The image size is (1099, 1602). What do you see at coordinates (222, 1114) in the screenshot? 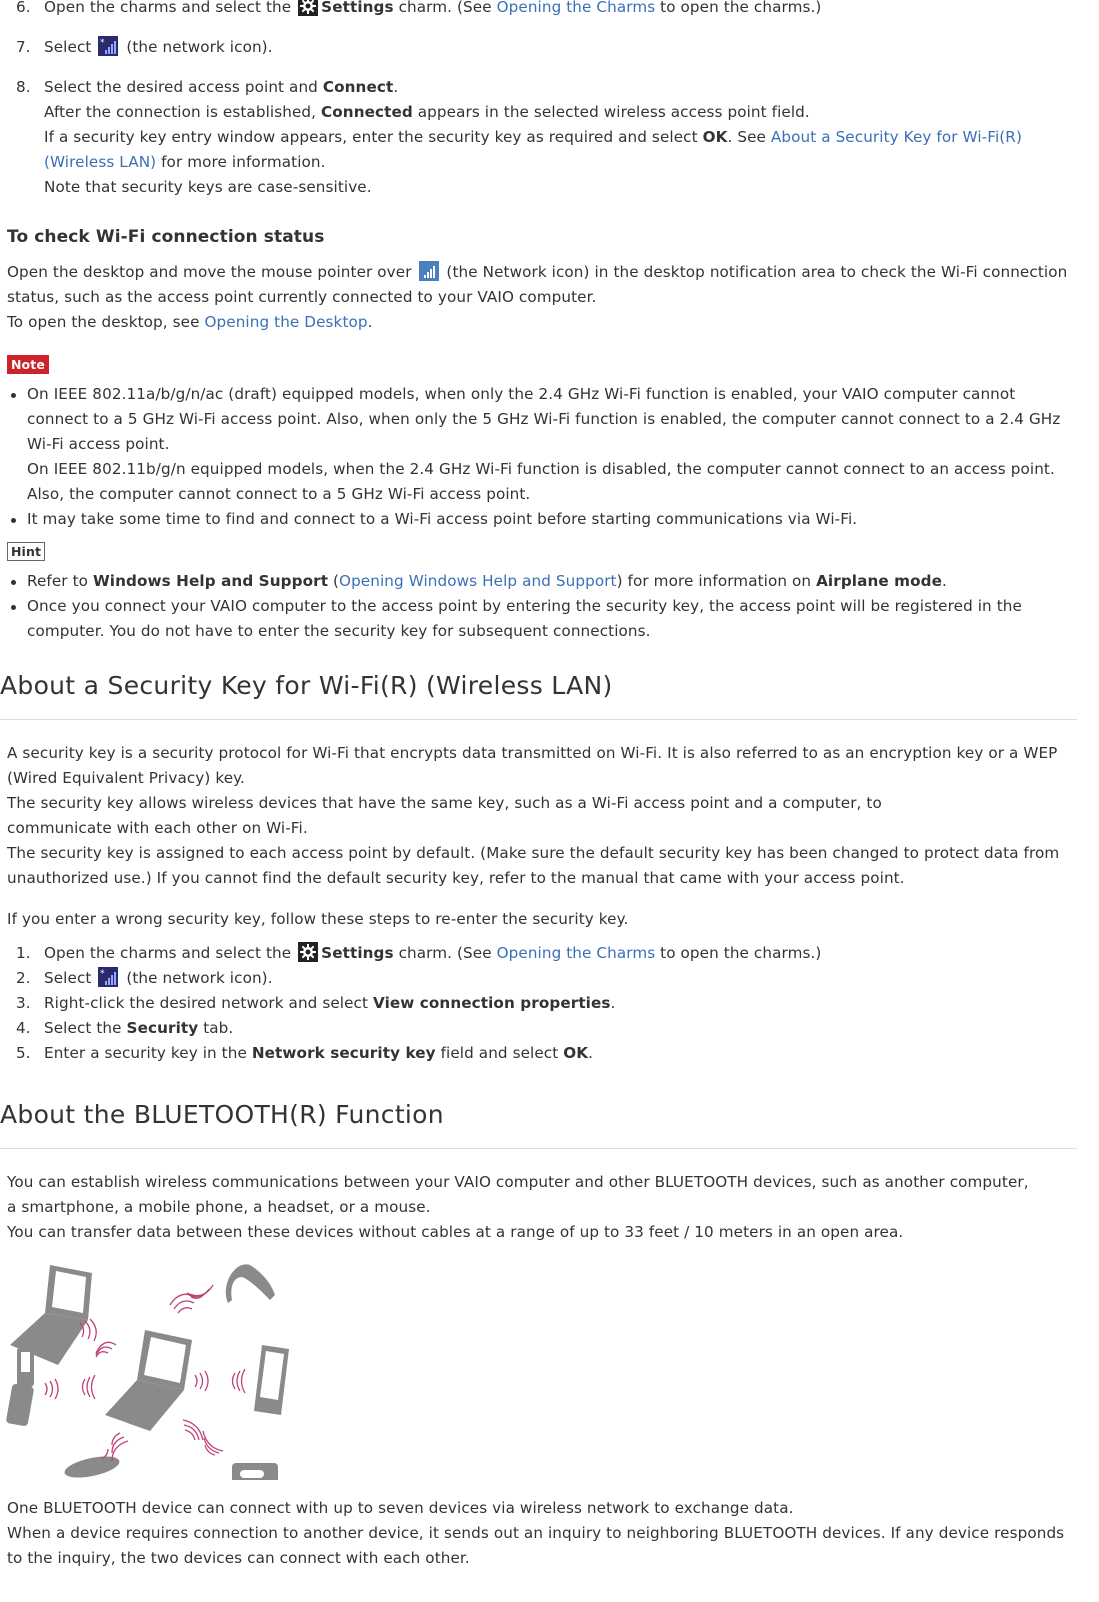
I see `bluetooth-heading: About the BLUETOOTH(R) Function` at bounding box center [222, 1114].